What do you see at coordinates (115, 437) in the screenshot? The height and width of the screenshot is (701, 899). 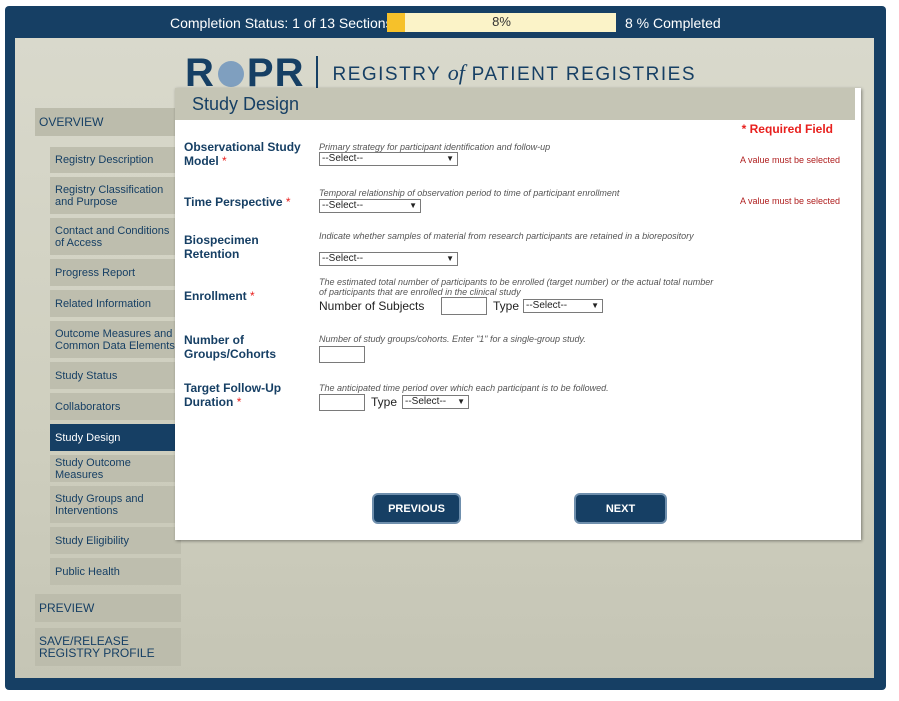 I see `sidebar-item-study-design: Study Design` at bounding box center [115, 437].